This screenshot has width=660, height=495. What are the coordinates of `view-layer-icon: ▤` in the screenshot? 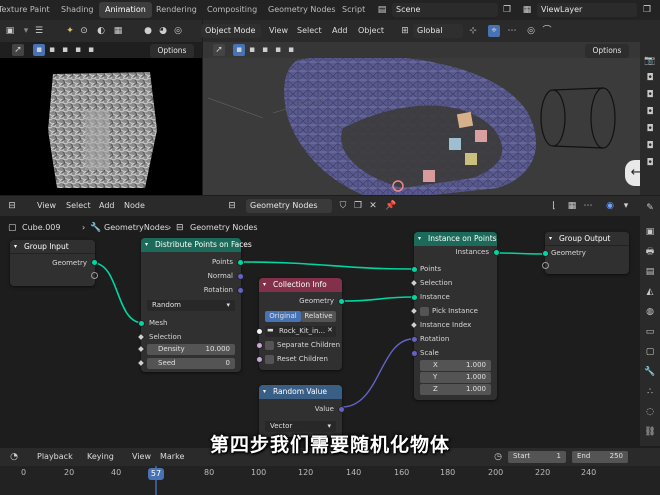 It's located at (650, 272).